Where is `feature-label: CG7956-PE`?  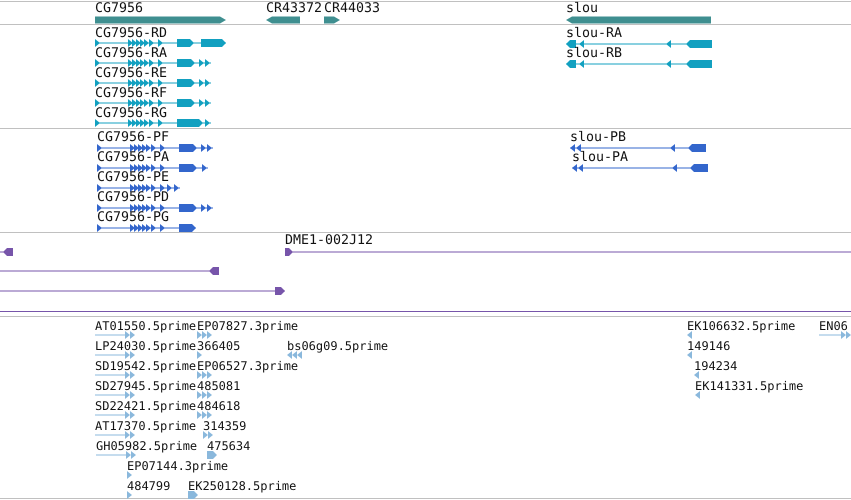 feature-label: CG7956-PE is located at coordinates (133, 178).